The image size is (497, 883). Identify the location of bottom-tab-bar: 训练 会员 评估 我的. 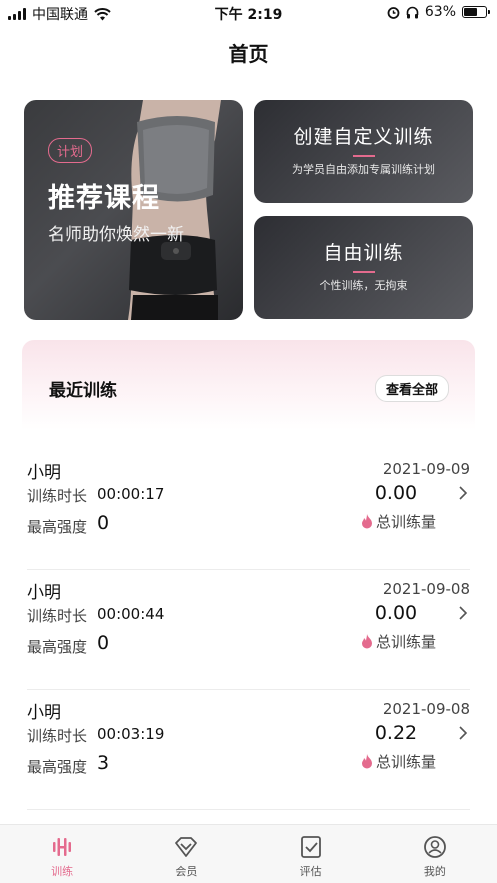
(248, 853).